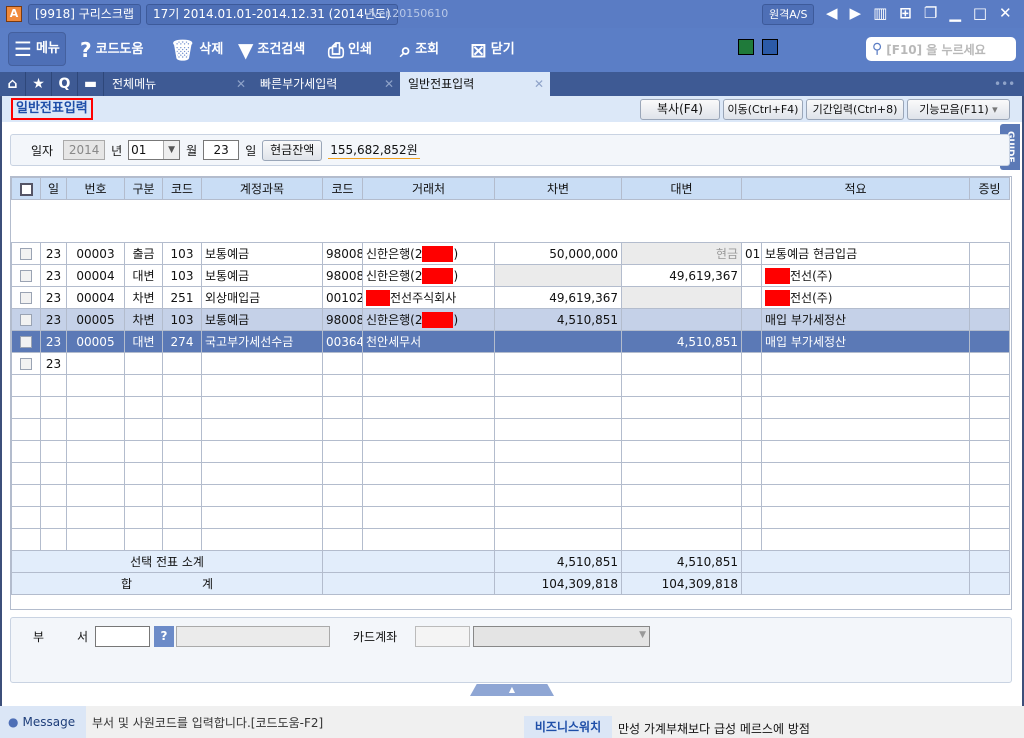 This screenshot has height=738, width=1024. Describe the element at coordinates (905, 13) in the screenshot. I see `grid-icon: ⊞` at that location.